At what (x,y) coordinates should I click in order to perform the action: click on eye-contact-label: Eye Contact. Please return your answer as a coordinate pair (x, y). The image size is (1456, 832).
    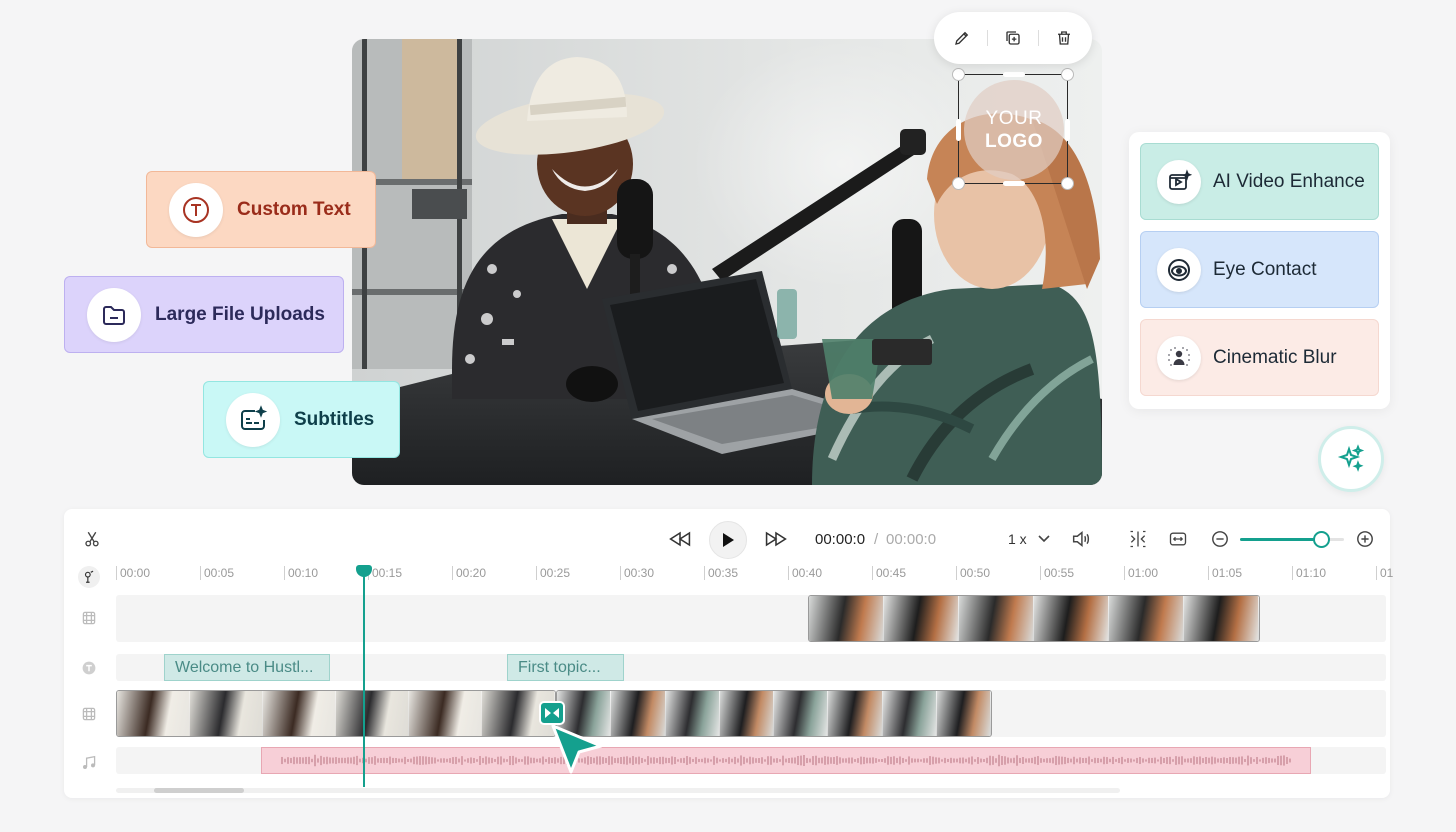
    Looking at the image, I should click on (1265, 269).